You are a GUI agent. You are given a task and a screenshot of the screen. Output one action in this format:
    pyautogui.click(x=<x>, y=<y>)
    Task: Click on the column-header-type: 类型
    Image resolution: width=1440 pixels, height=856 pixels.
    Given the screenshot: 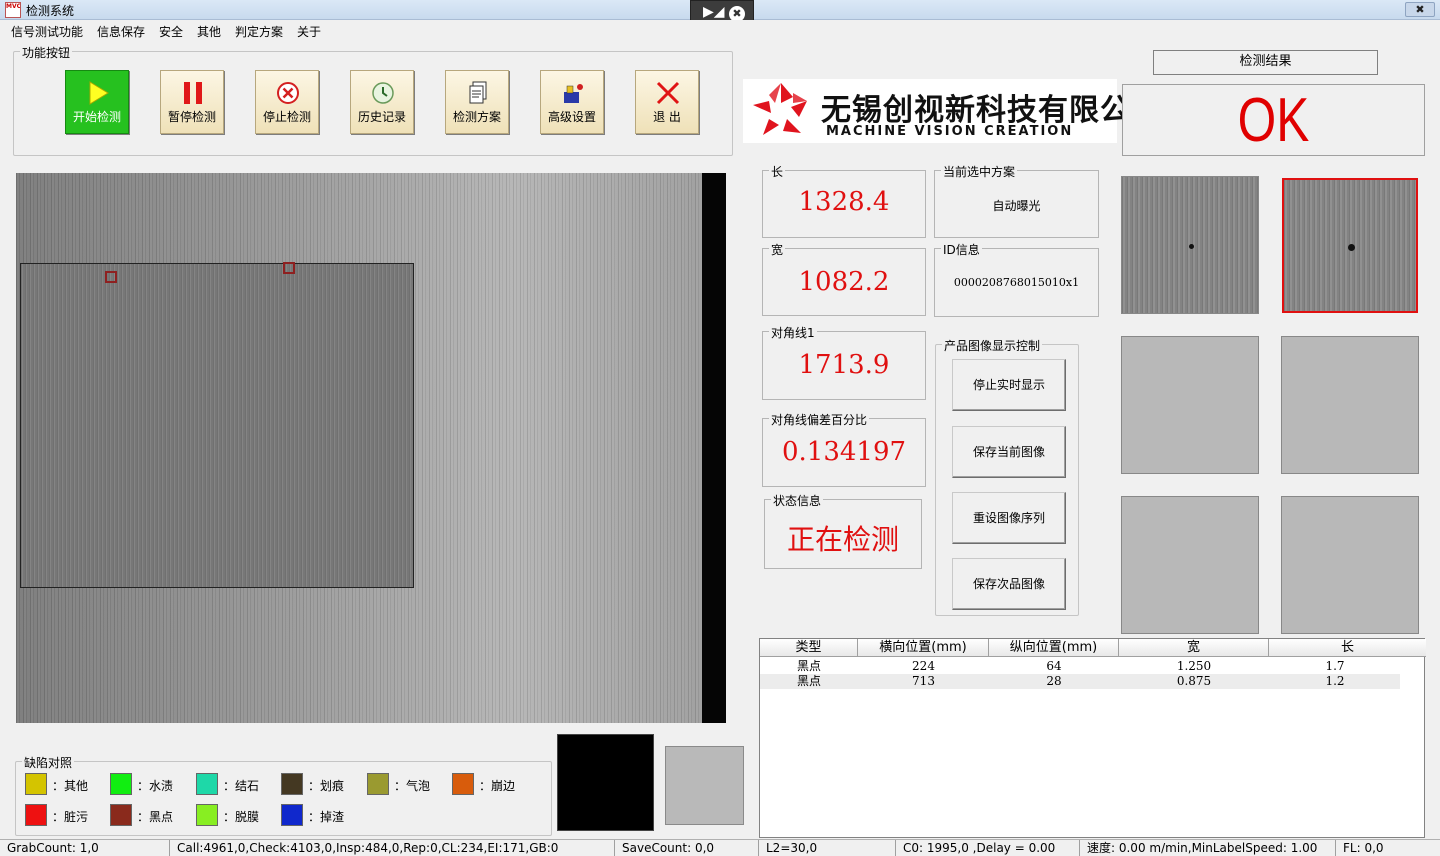 What is the action you would take?
    pyautogui.click(x=809, y=648)
    